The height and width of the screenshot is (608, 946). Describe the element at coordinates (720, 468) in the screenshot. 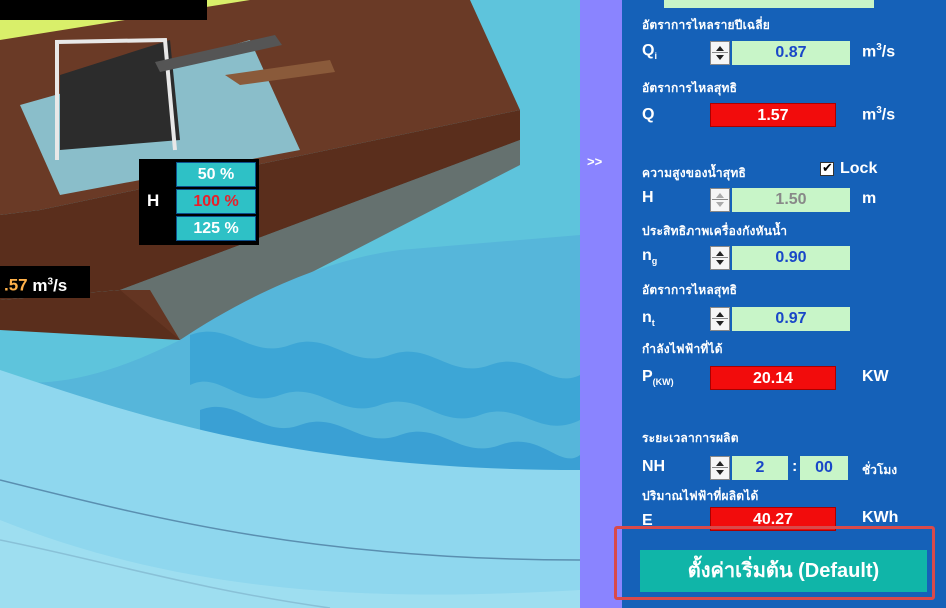

I see `hours-spinner` at that location.